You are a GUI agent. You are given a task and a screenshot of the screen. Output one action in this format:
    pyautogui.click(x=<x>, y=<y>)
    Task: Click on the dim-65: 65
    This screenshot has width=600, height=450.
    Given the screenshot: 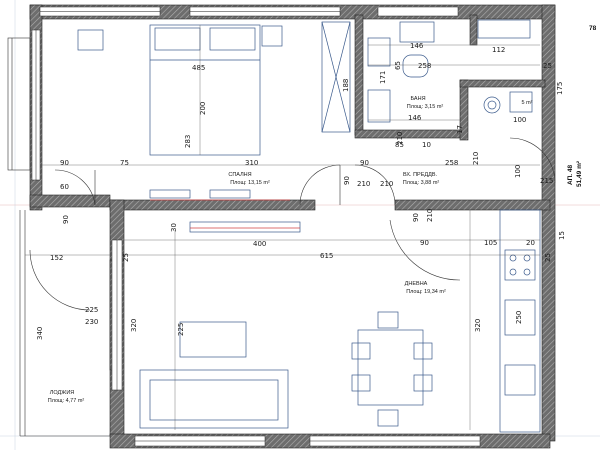 What is the action you would take?
    pyautogui.click(x=398, y=65)
    